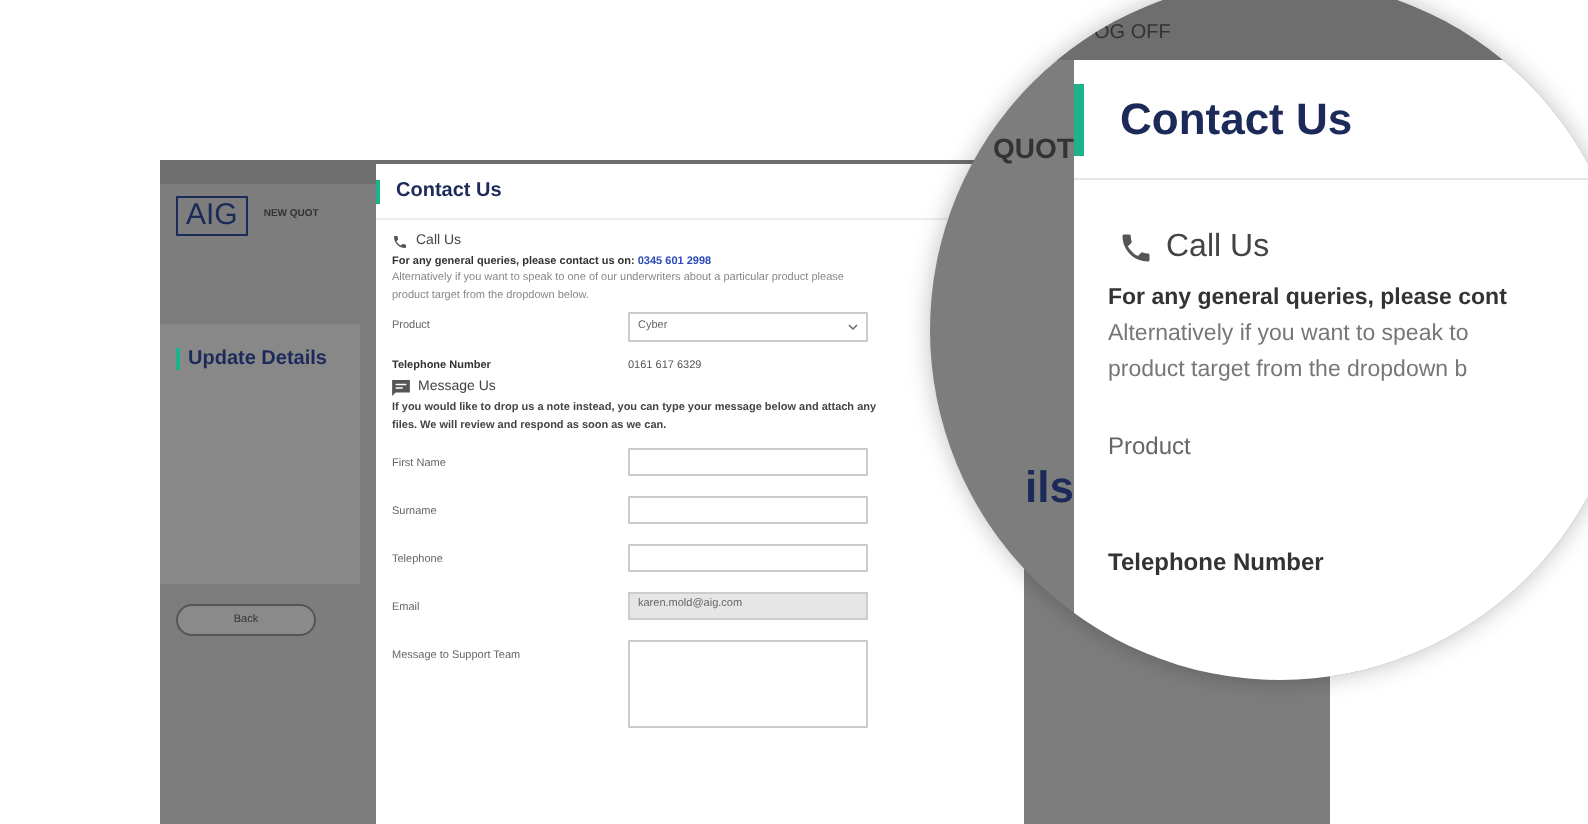  I want to click on nav-link: QUOT, so click(1033, 149).